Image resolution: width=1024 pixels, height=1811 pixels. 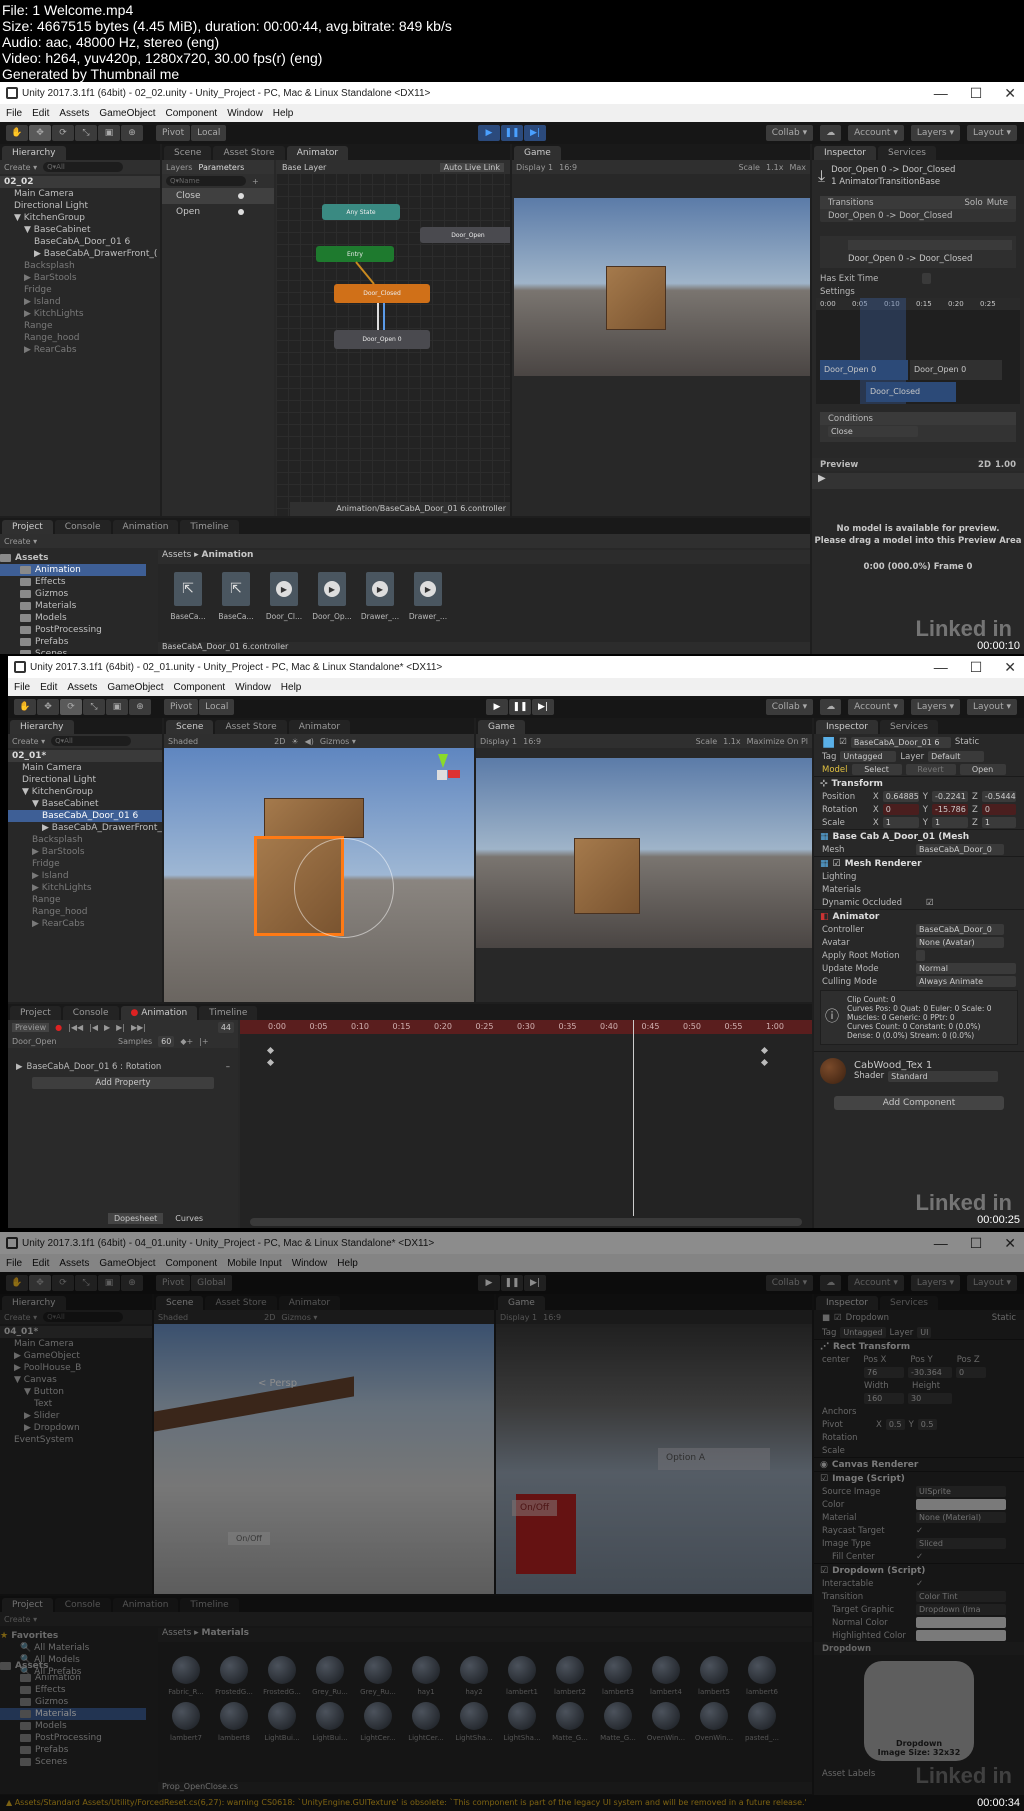 I want to click on scale-value: 1.1x, so click(x=731, y=741).